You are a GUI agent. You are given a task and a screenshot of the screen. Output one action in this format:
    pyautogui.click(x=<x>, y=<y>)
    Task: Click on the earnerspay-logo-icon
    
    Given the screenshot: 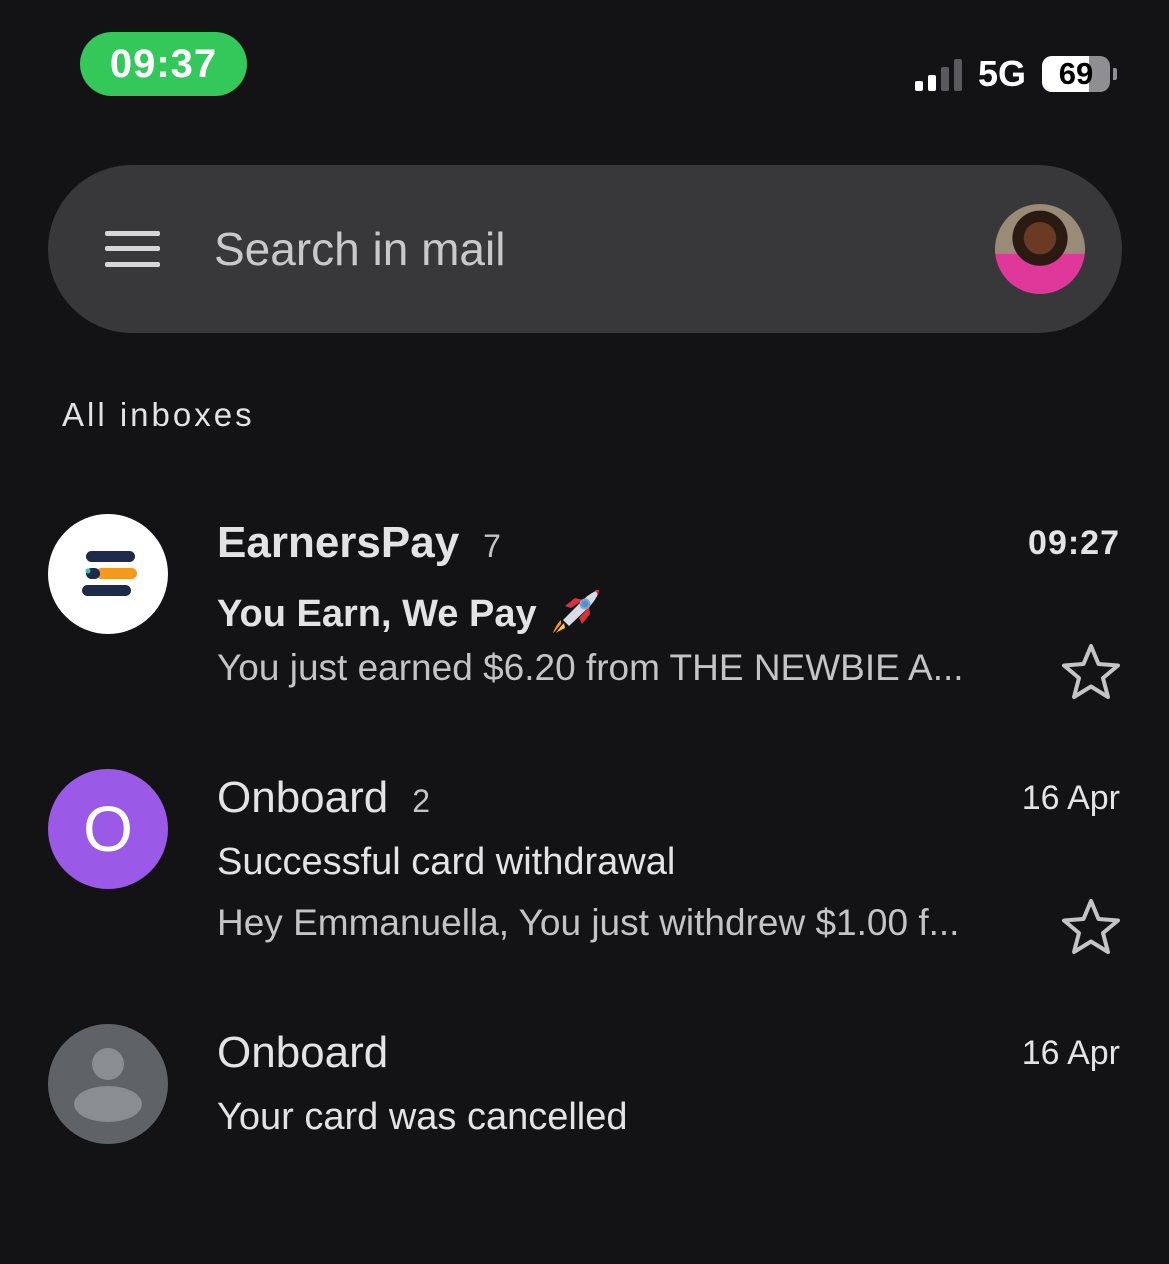 What is the action you would take?
    pyautogui.click(x=109, y=573)
    